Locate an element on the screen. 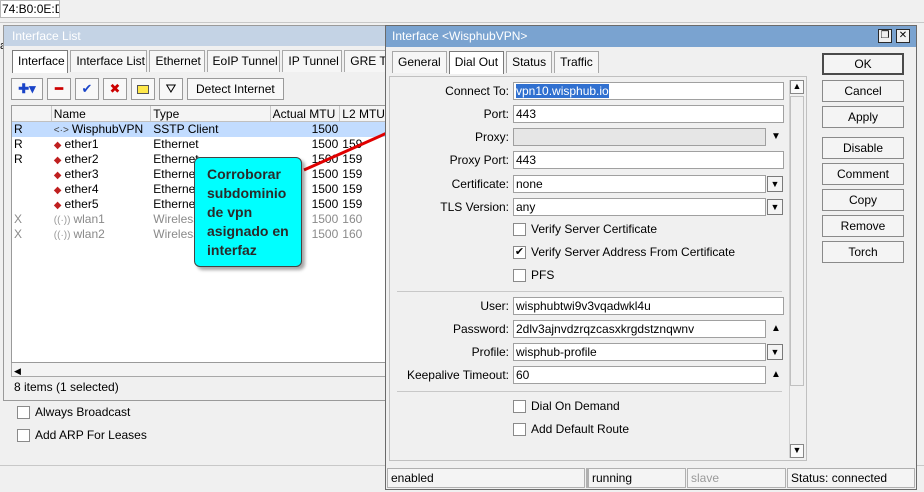 The height and width of the screenshot is (492, 924). proxy-input is located at coordinates (639, 137).